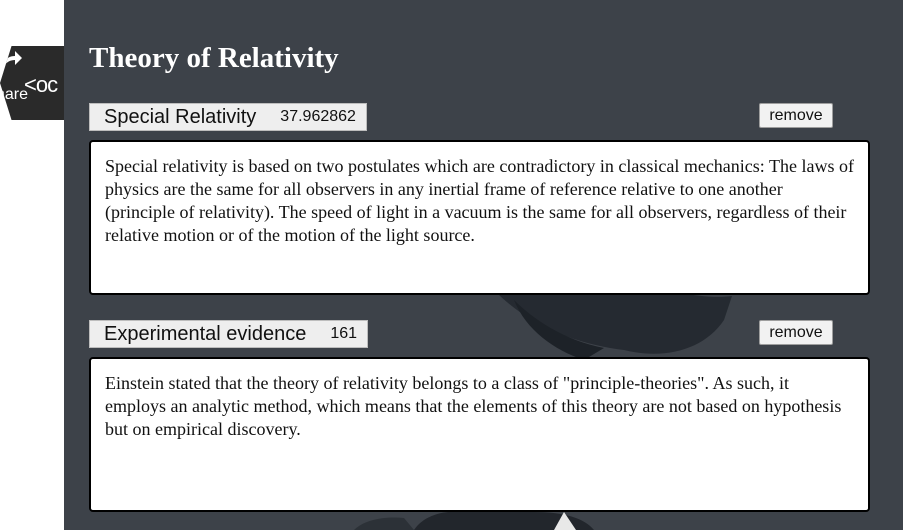 The image size is (903, 530). Describe the element at coordinates (180, 116) in the screenshot. I see `section-title: Special Relativity` at that location.